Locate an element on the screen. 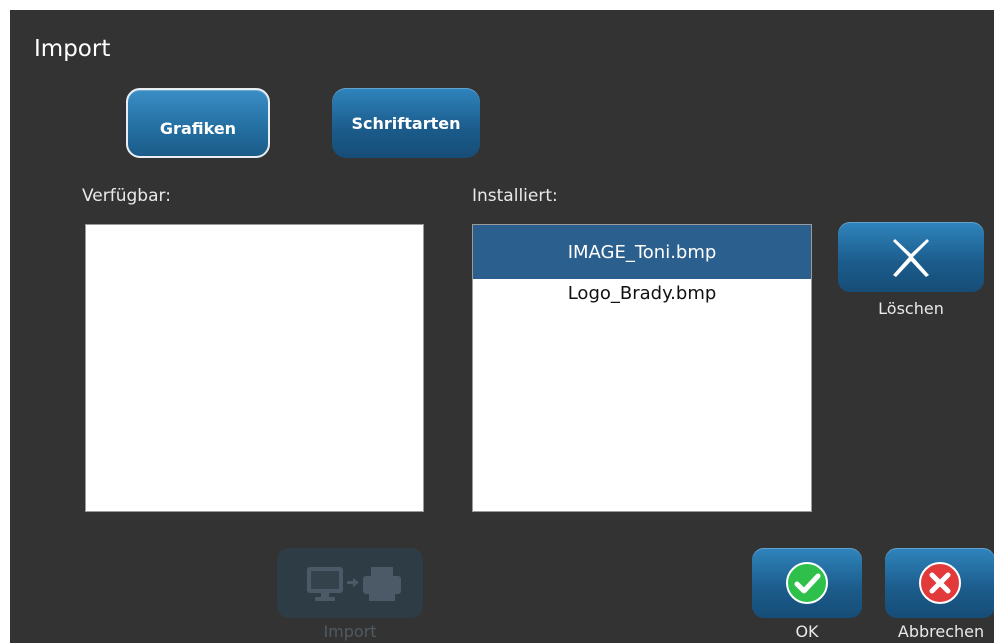 This screenshot has width=994, height=643. delete-button is located at coordinates (911, 257).